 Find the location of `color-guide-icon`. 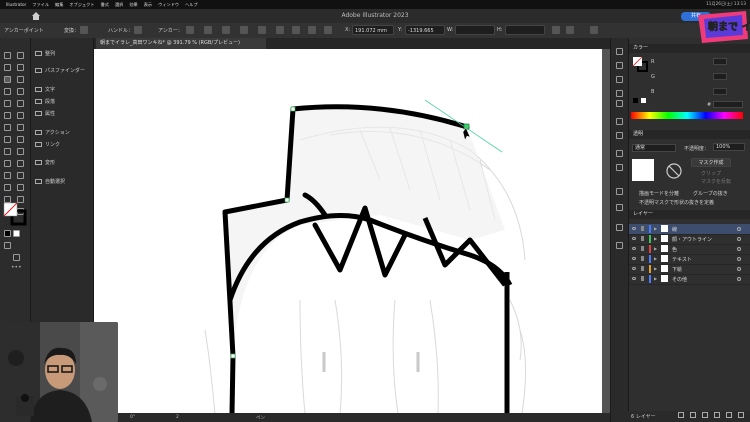

color-guide-icon is located at coordinates (619, 103).